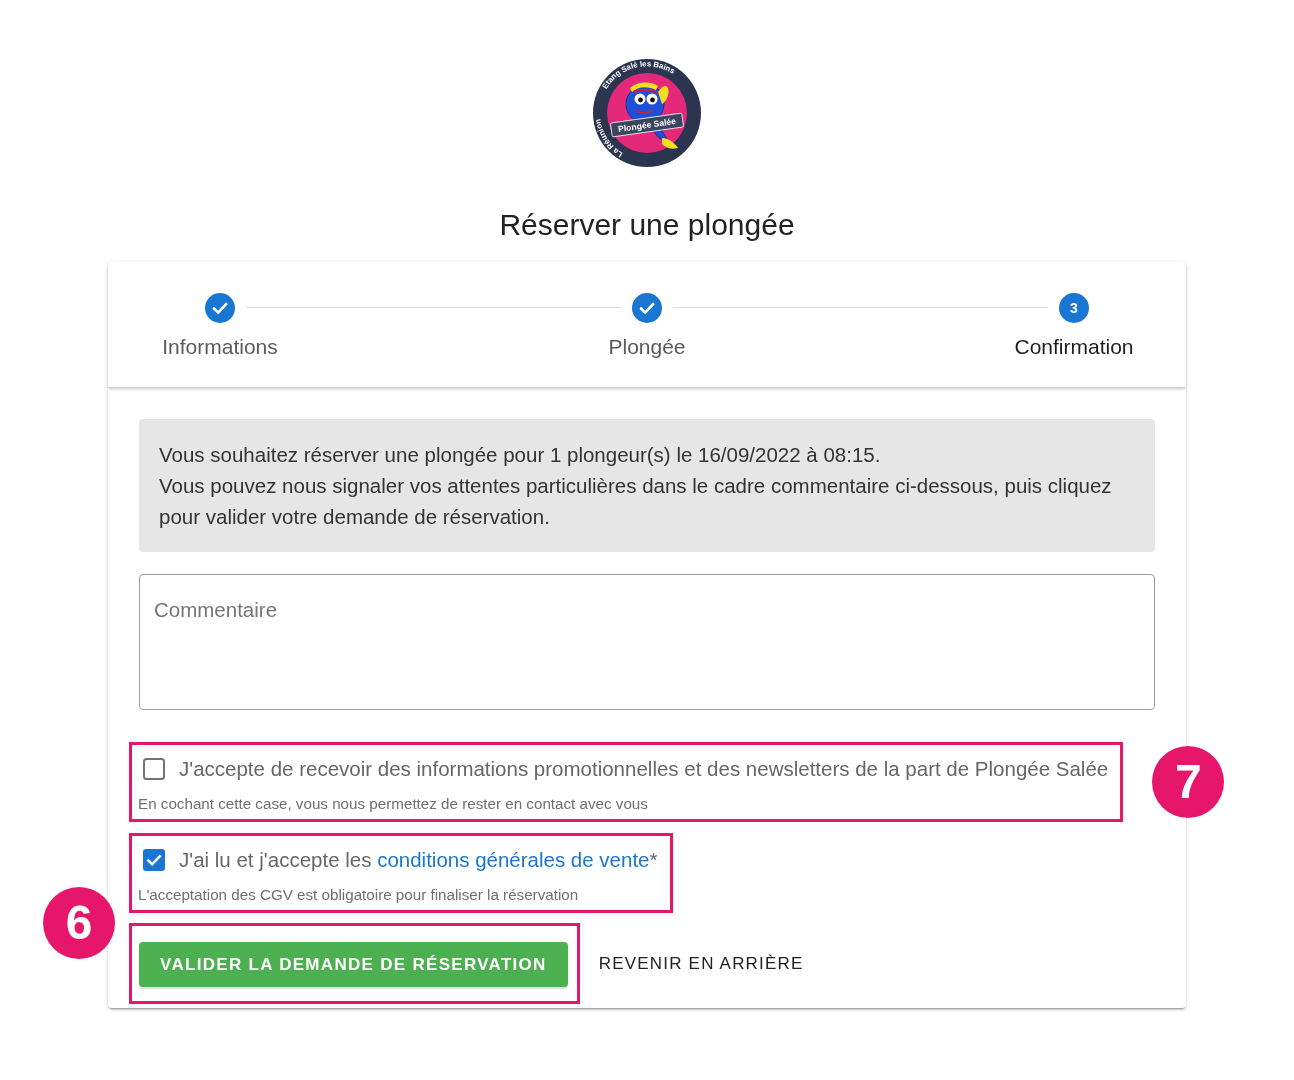 The width and height of the screenshot is (1294, 1080). I want to click on step-label: Plongée, so click(647, 347).